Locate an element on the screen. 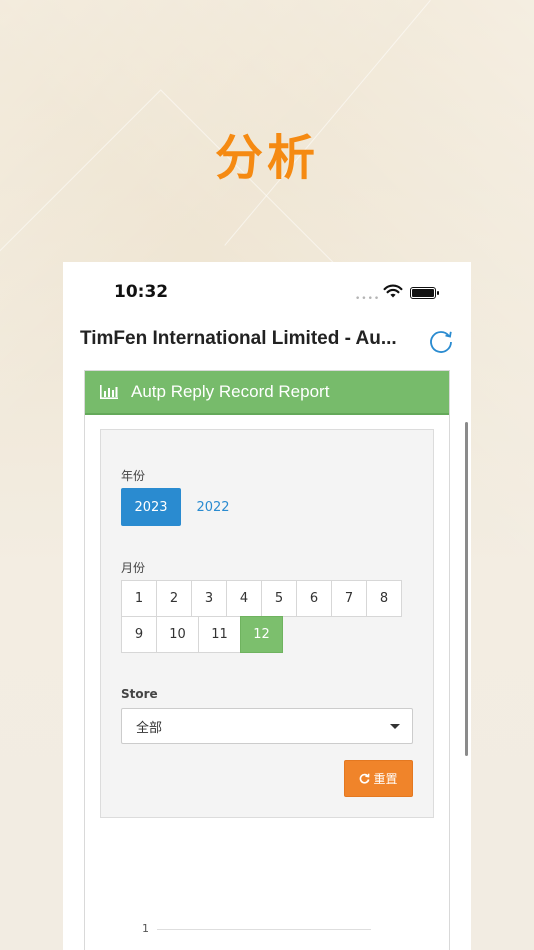 This screenshot has width=534, height=950. store-select-value: 全部 is located at coordinates (149, 728).